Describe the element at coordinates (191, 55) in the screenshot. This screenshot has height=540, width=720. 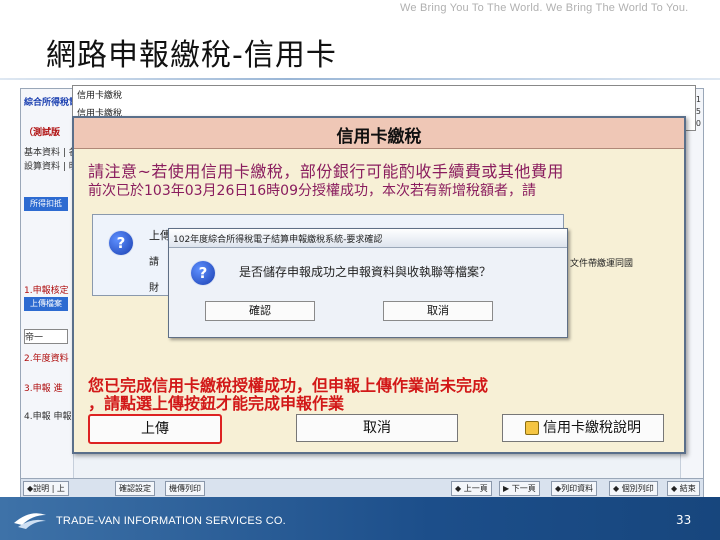
I see `slide-title: 網路申報繳稅-信用卡` at that location.